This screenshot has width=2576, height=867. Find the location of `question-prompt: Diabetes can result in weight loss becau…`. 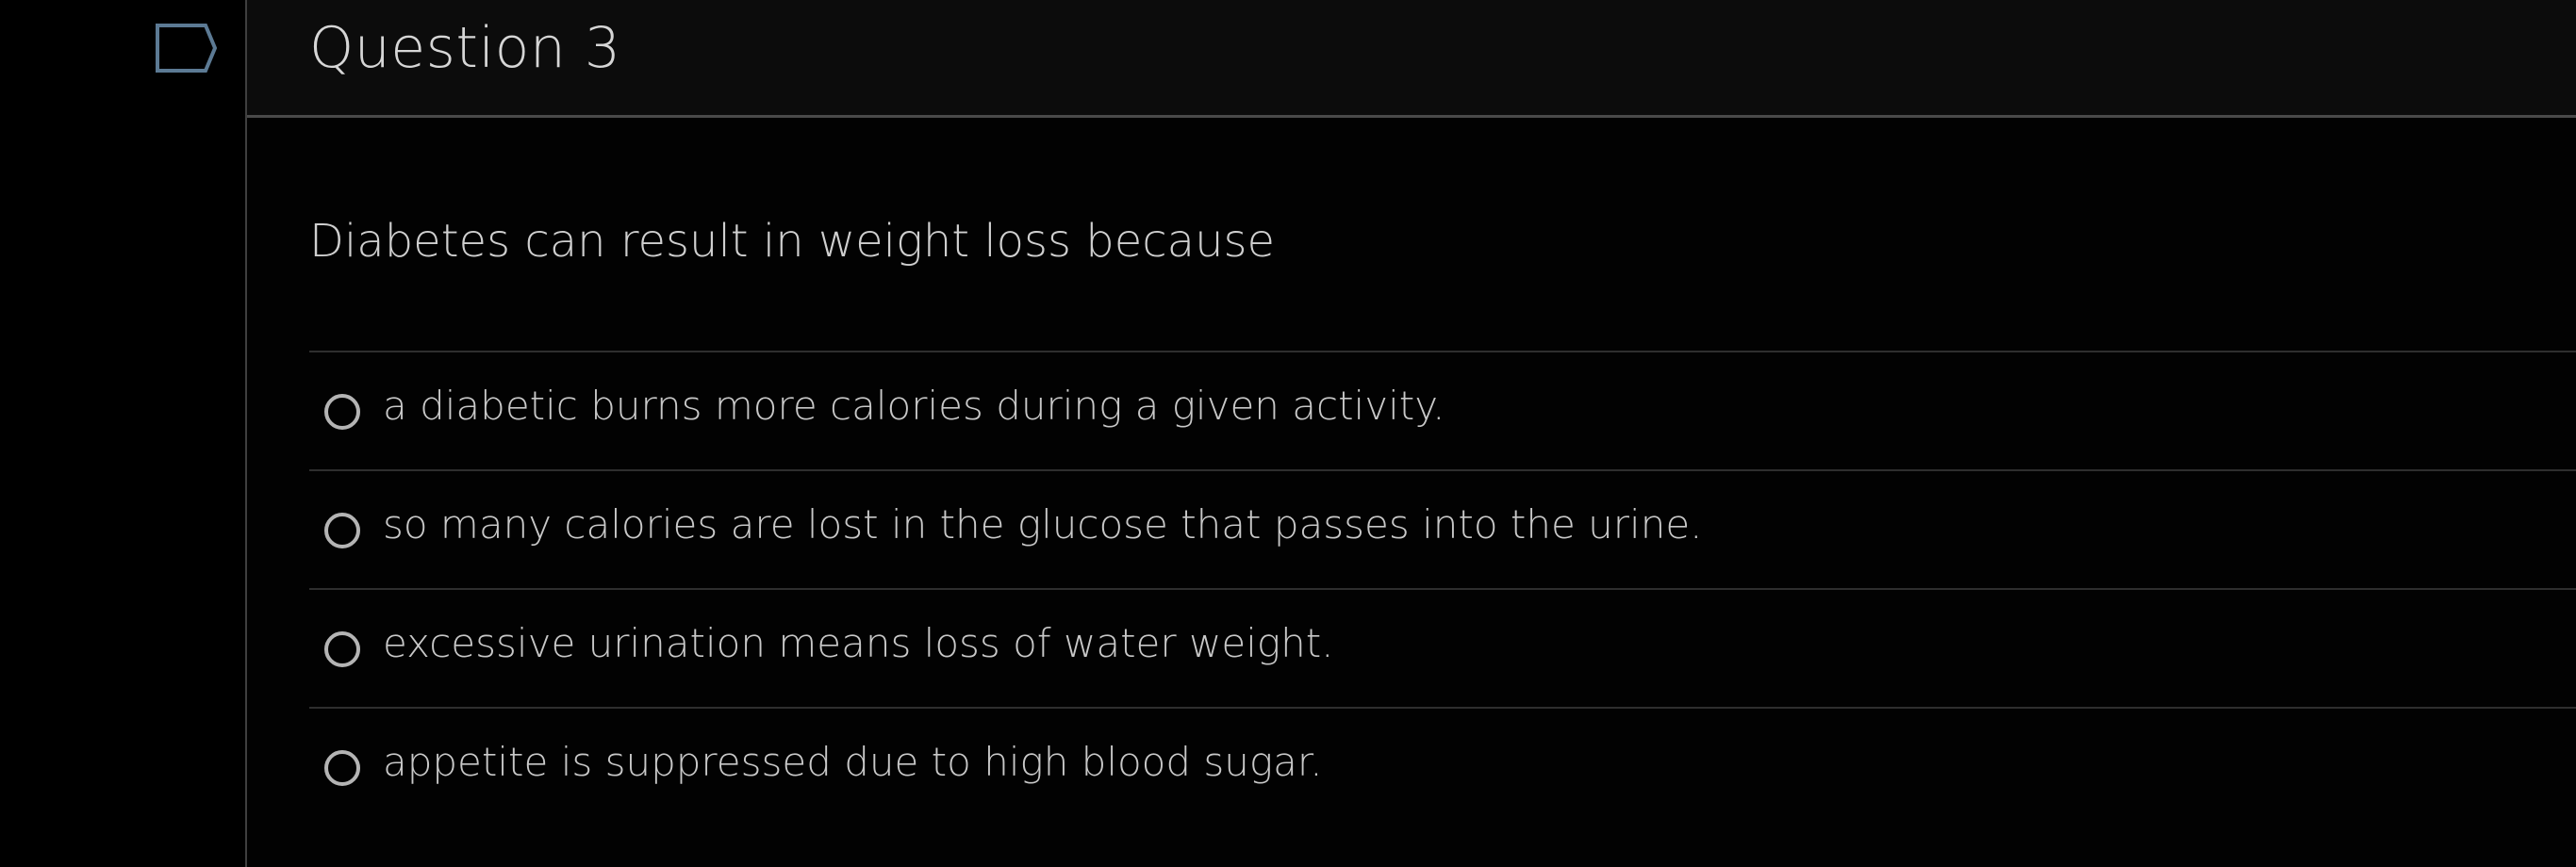

question-prompt: Diabetes can result in weight loss becau… is located at coordinates (792, 241).